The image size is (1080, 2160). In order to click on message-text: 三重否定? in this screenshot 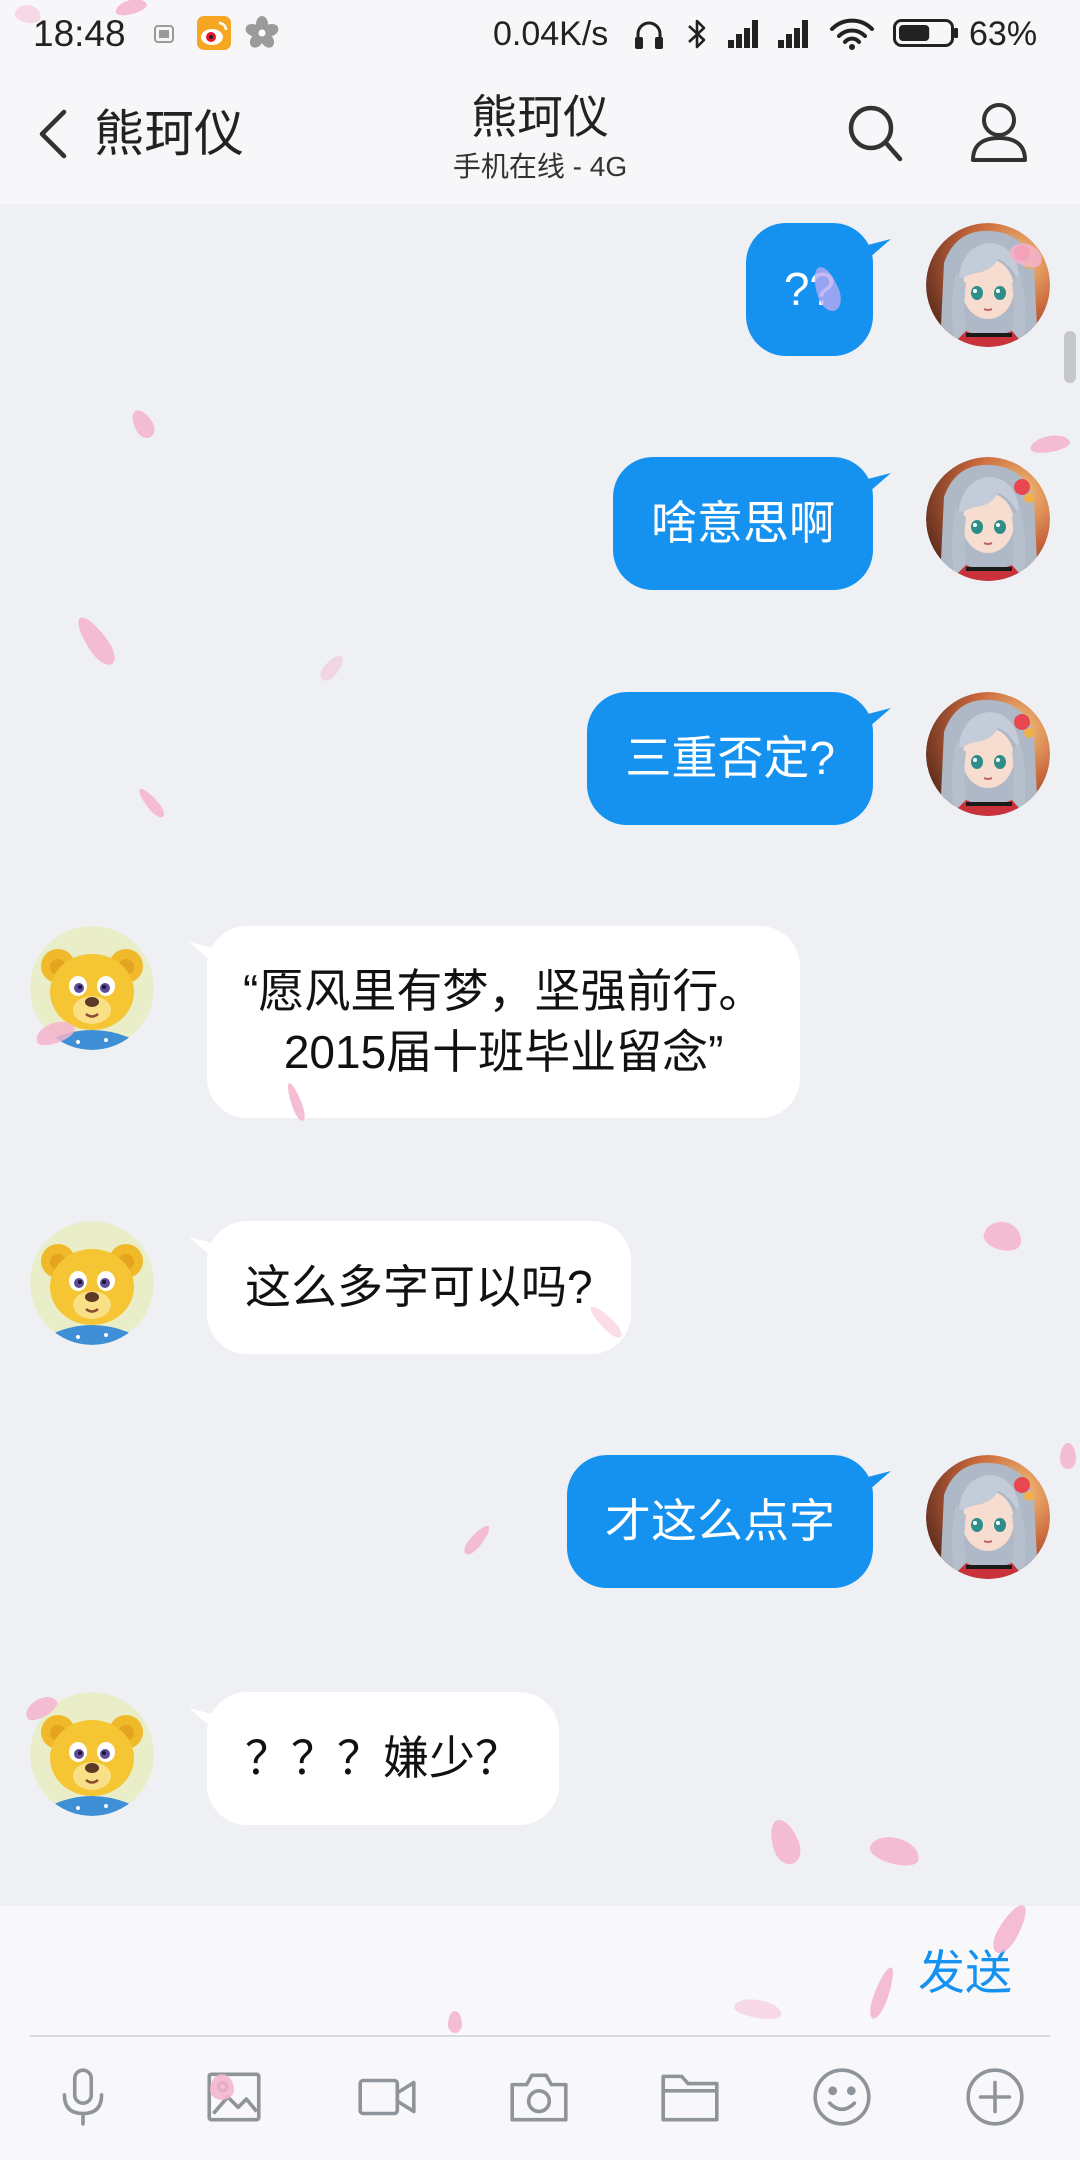, I will do `click(730, 758)`.